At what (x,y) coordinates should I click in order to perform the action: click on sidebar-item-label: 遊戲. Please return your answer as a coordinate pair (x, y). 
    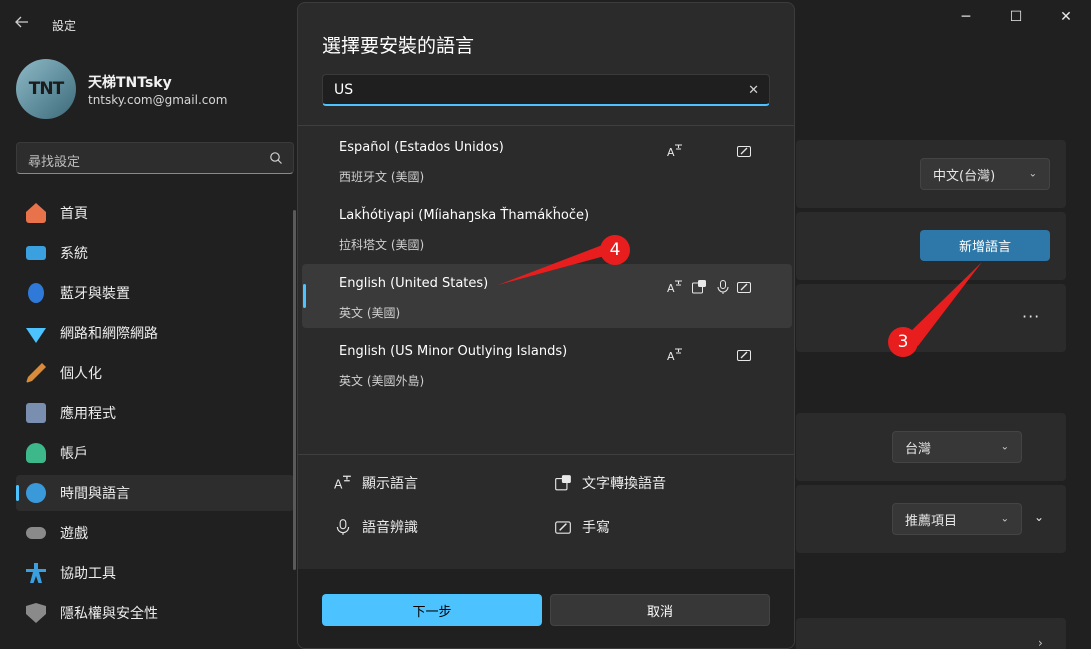
    Looking at the image, I should click on (74, 534).